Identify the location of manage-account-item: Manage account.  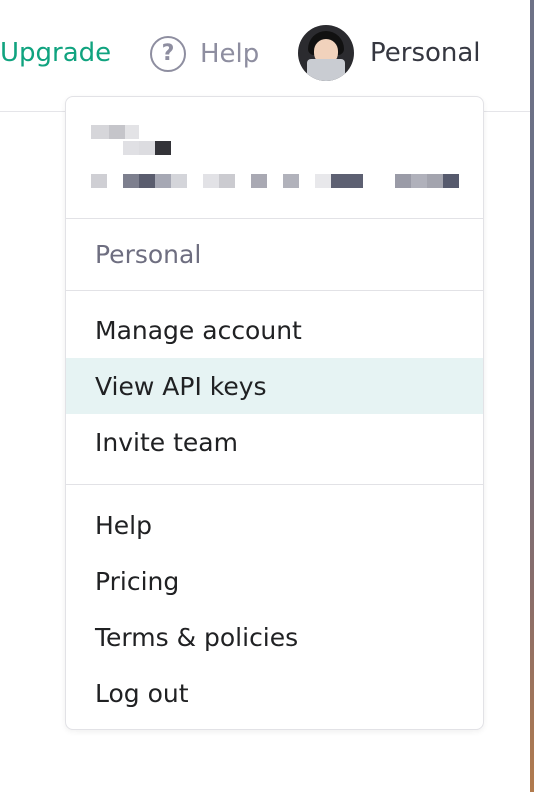
(274, 330).